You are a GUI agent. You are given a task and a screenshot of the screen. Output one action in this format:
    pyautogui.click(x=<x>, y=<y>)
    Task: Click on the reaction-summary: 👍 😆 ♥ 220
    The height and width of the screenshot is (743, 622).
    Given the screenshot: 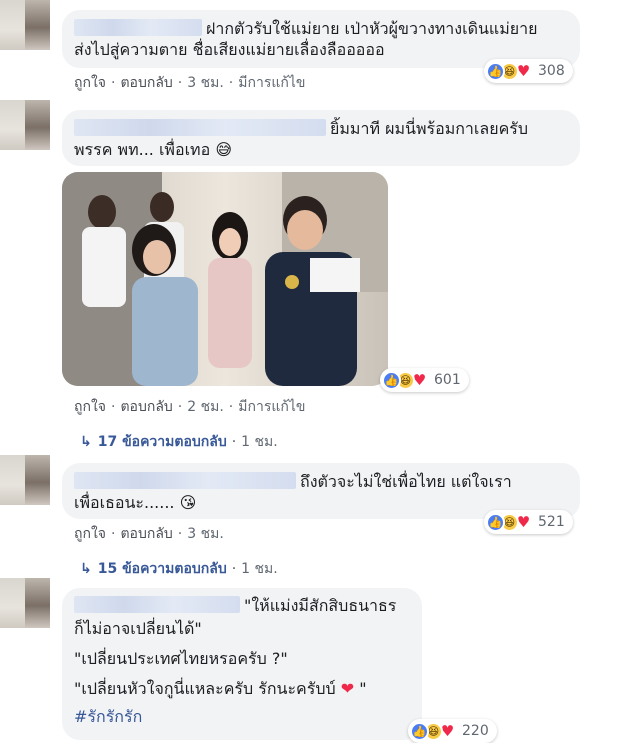 What is the action you would take?
    pyautogui.click(x=452, y=731)
    